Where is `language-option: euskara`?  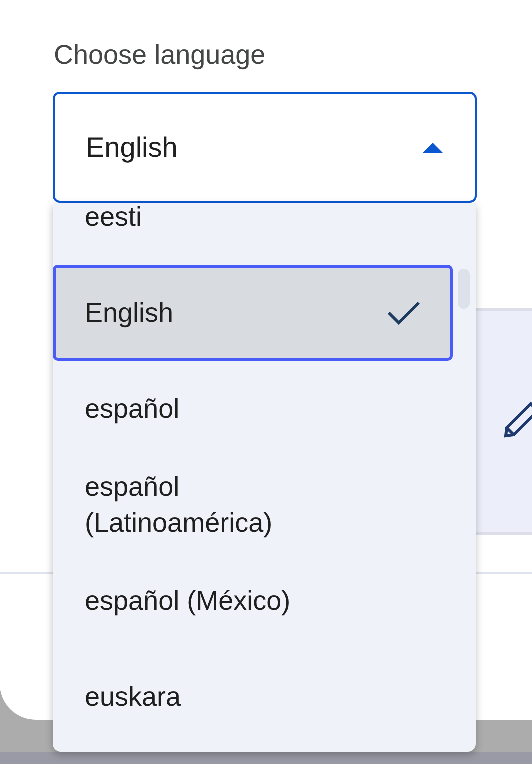 language-option: euskara is located at coordinates (253, 697).